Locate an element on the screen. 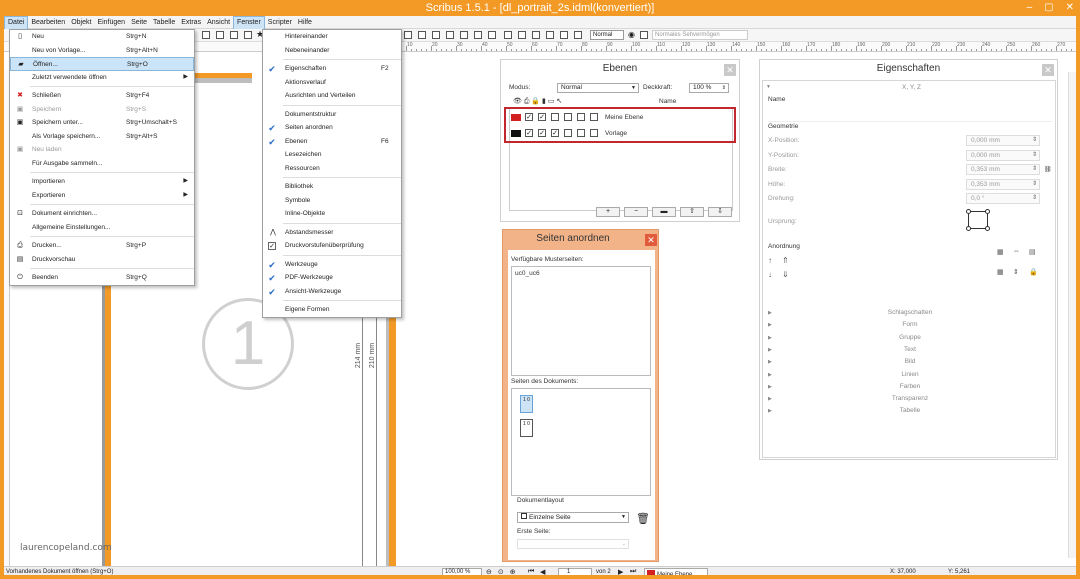 The height and width of the screenshot is (579, 1080). menu-item-eigenschaften: ✔ Eigenschaften F2 is located at coordinates (332, 69).